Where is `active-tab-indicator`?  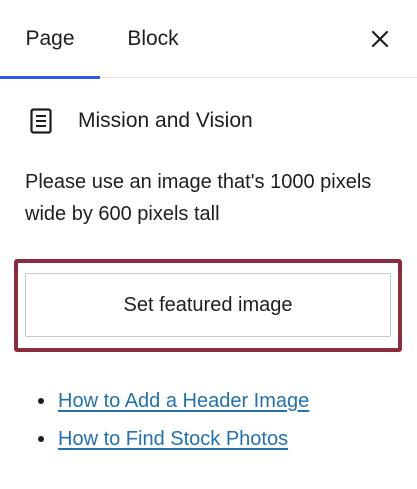
active-tab-indicator is located at coordinates (50, 77).